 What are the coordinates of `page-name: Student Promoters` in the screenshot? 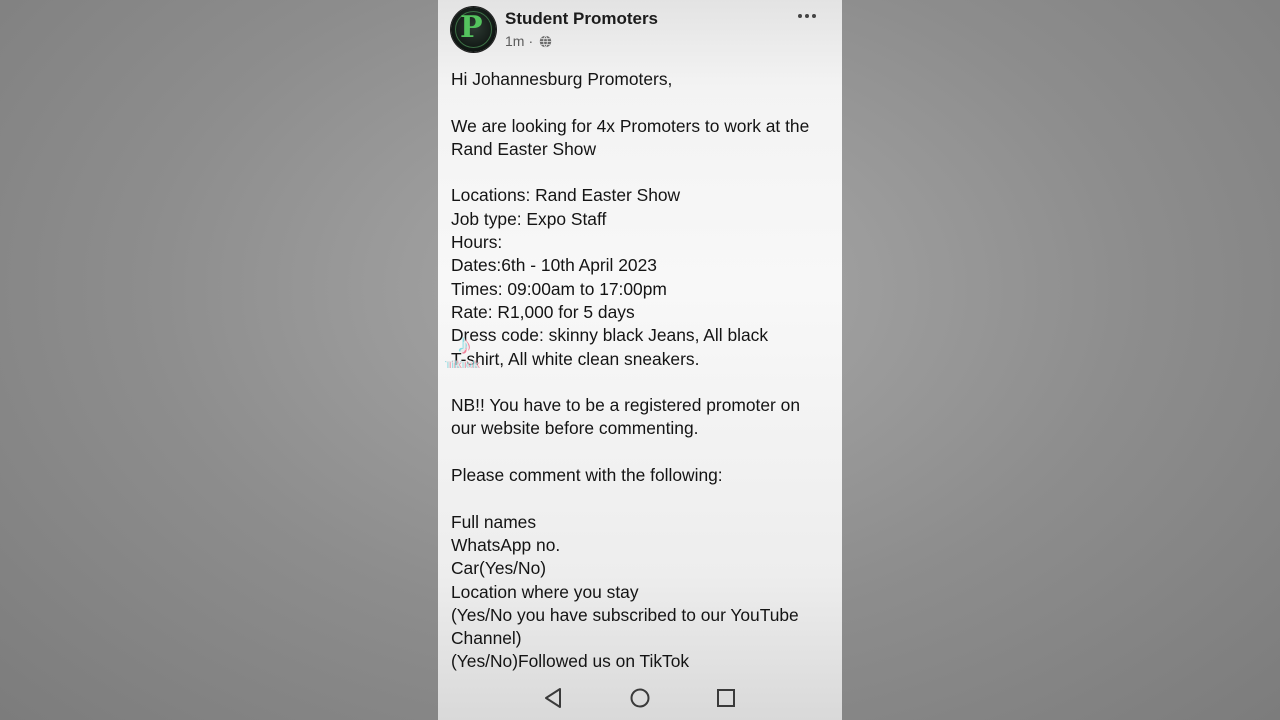 It's located at (581, 19).